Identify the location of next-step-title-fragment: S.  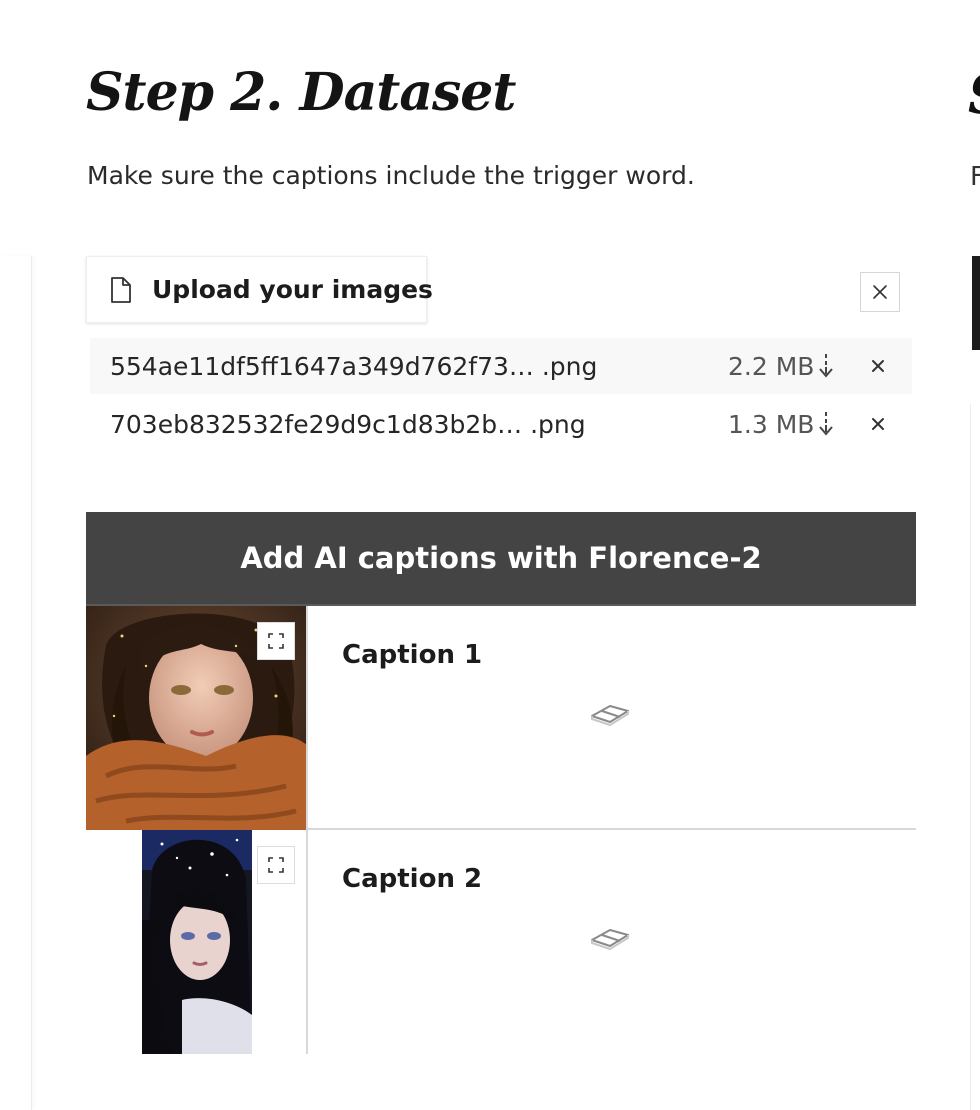
(974, 94).